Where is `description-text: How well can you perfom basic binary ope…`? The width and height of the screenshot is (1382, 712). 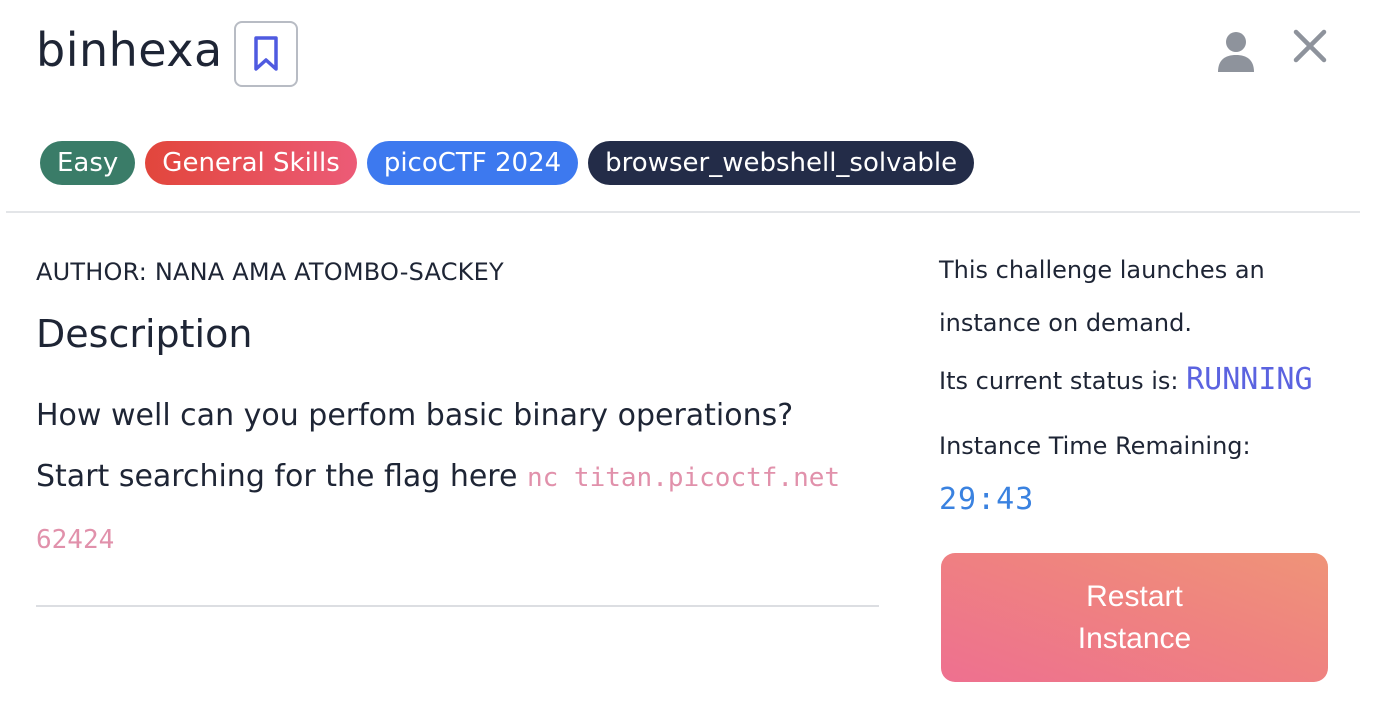
description-text: How well can you perfom basic binary ope… is located at coordinates (415, 415).